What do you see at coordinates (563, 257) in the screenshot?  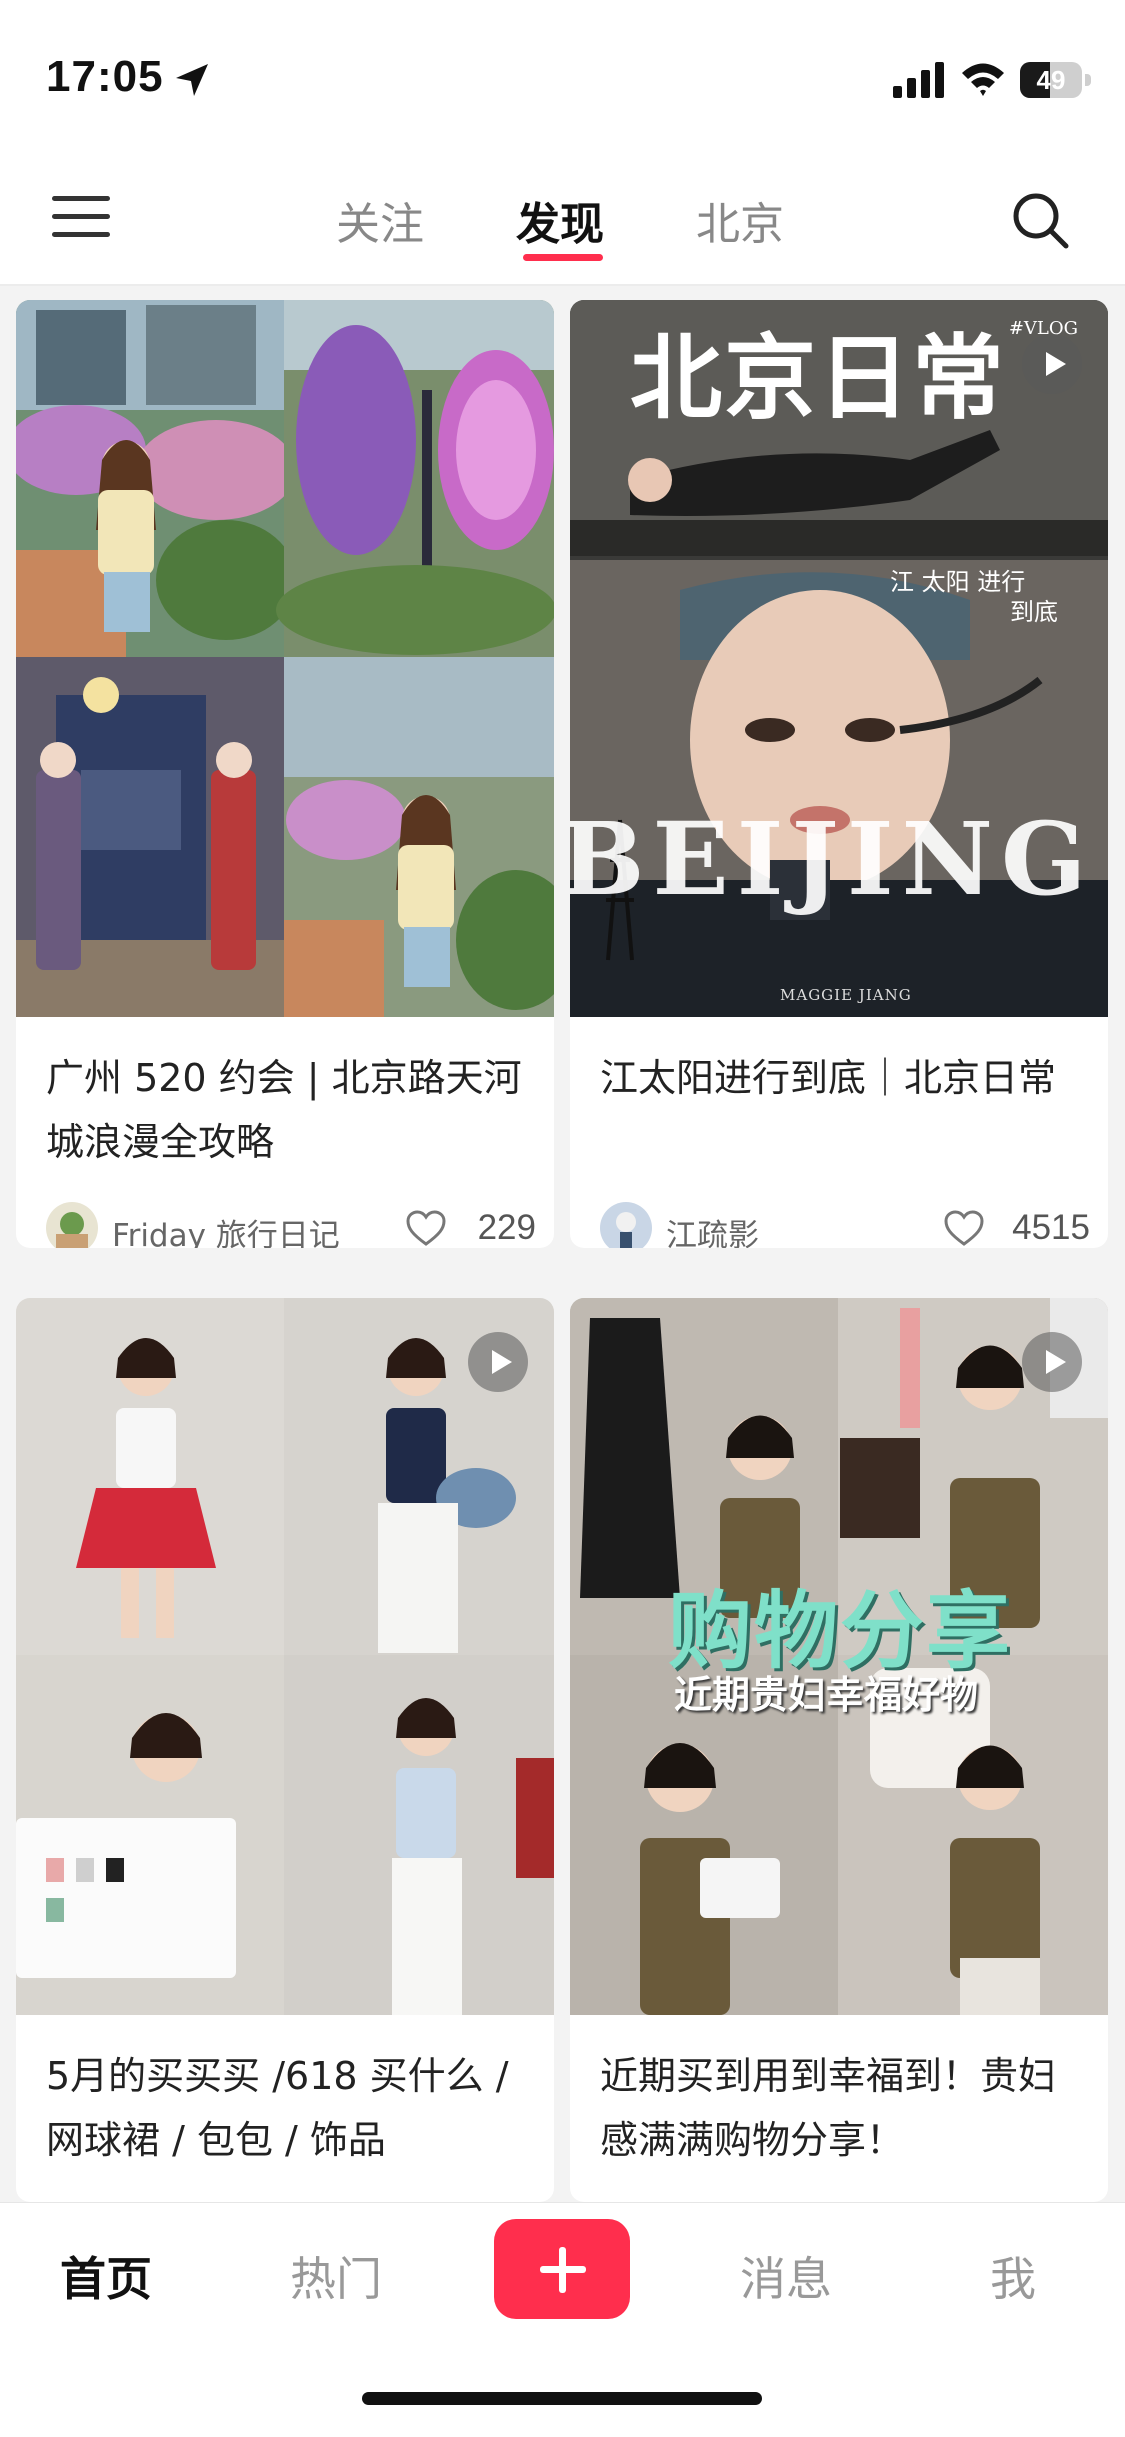 I see `active-tab-indicator` at bounding box center [563, 257].